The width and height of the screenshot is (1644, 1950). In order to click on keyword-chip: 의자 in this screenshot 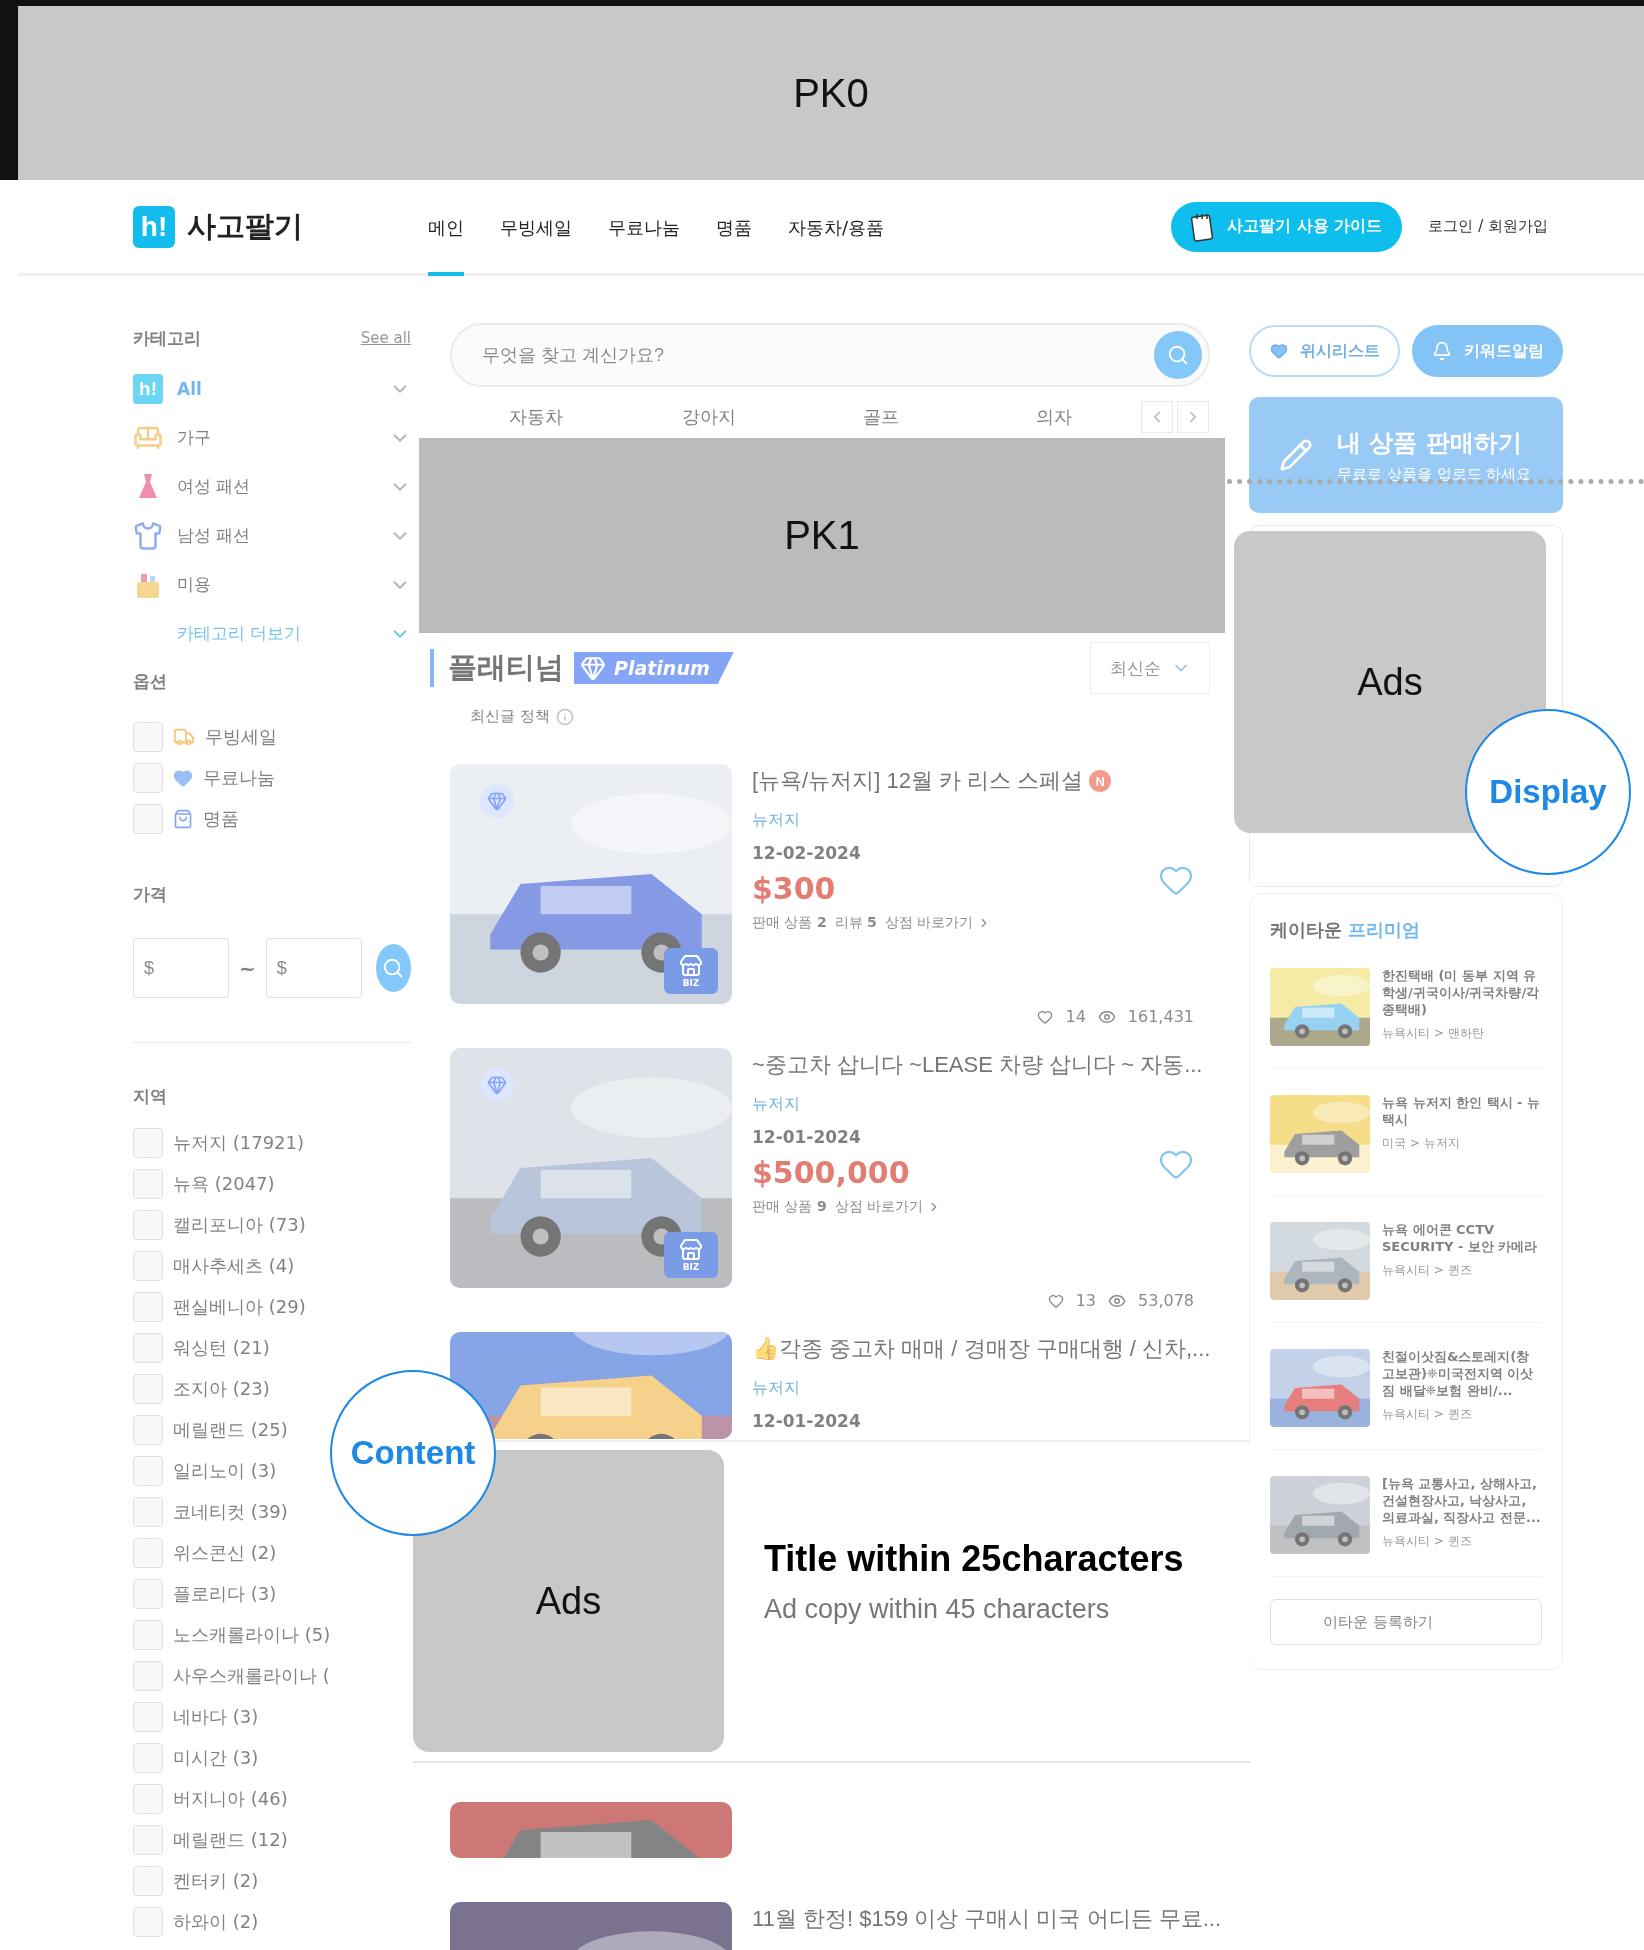, I will do `click(1053, 417)`.